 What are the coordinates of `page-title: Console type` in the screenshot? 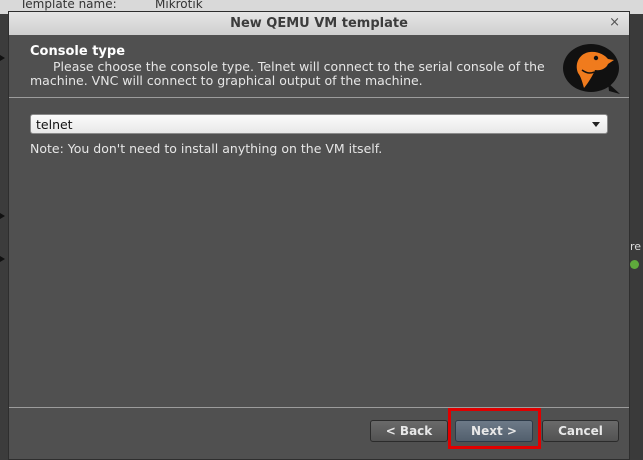 It's located at (78, 51).